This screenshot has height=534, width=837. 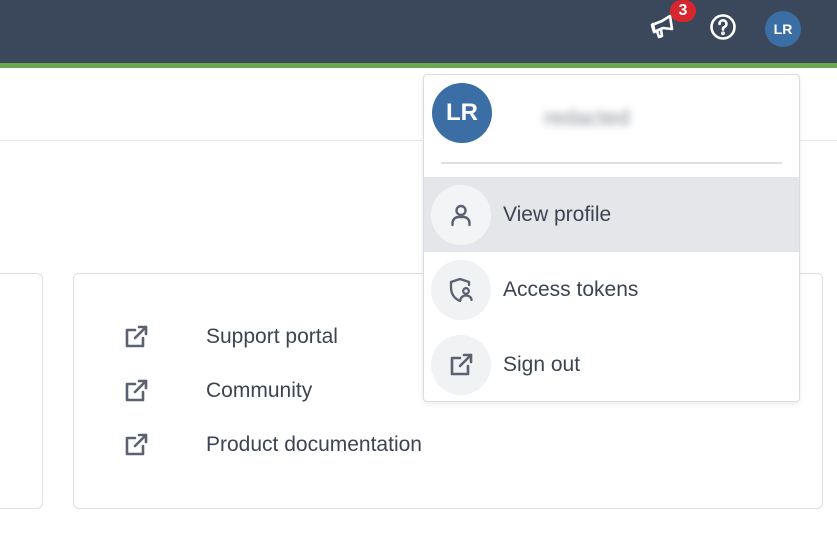 What do you see at coordinates (314, 444) in the screenshot?
I see `product-documentation-label: Product documentation` at bounding box center [314, 444].